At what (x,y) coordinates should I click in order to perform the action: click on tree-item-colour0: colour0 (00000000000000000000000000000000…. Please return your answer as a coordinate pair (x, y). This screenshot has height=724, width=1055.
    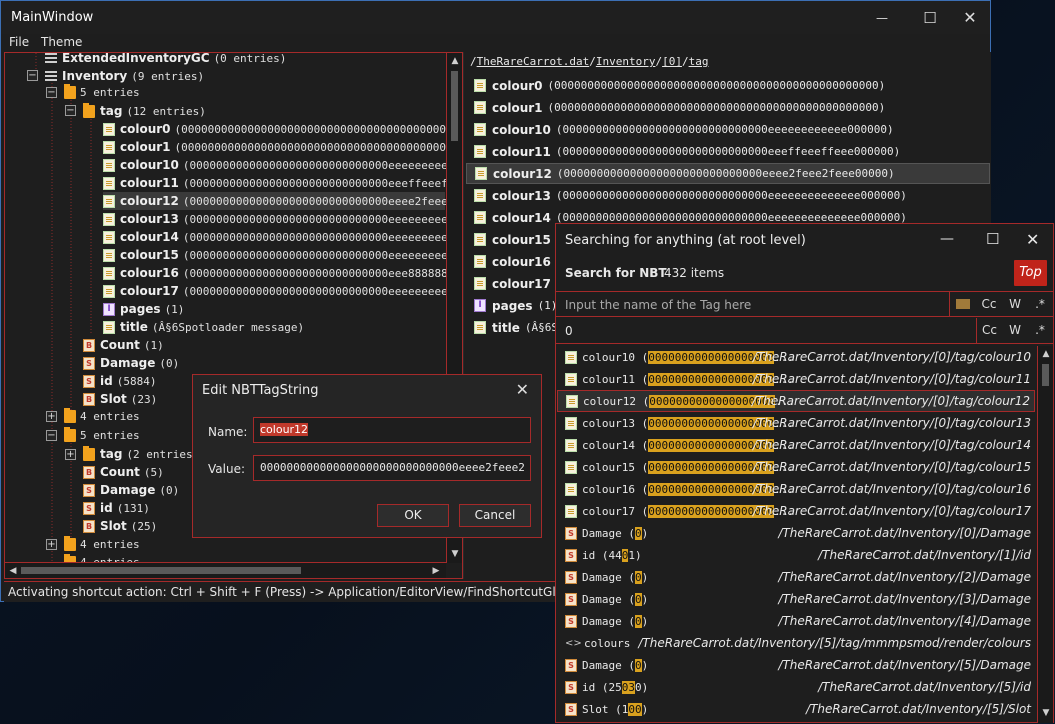
    Looking at the image, I should click on (282, 129).